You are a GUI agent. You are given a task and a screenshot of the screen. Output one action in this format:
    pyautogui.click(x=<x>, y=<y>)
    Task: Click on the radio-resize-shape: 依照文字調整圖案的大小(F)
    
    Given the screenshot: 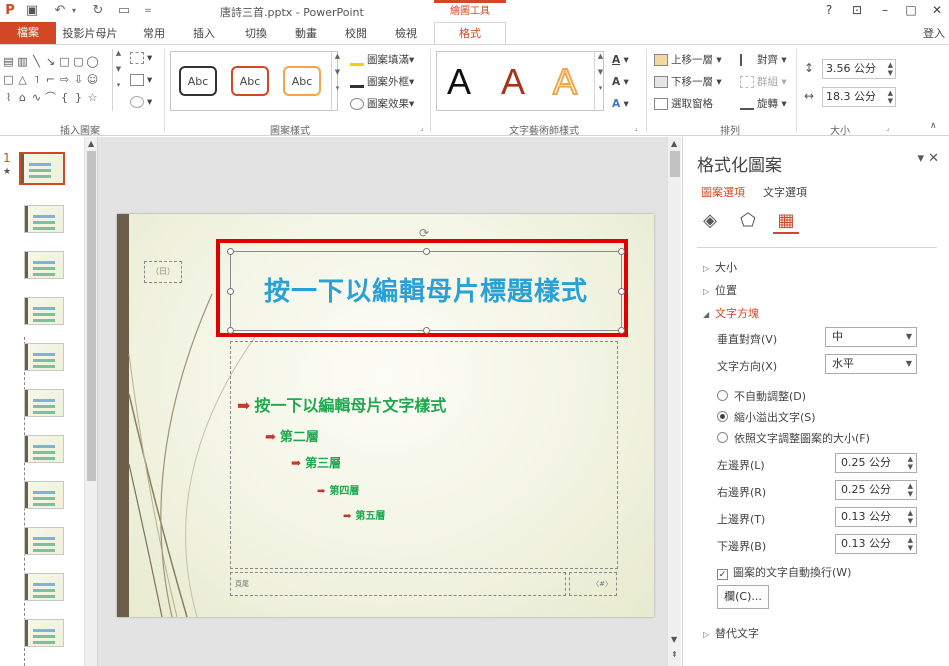 What is the action you would take?
    pyautogui.click(x=793, y=438)
    